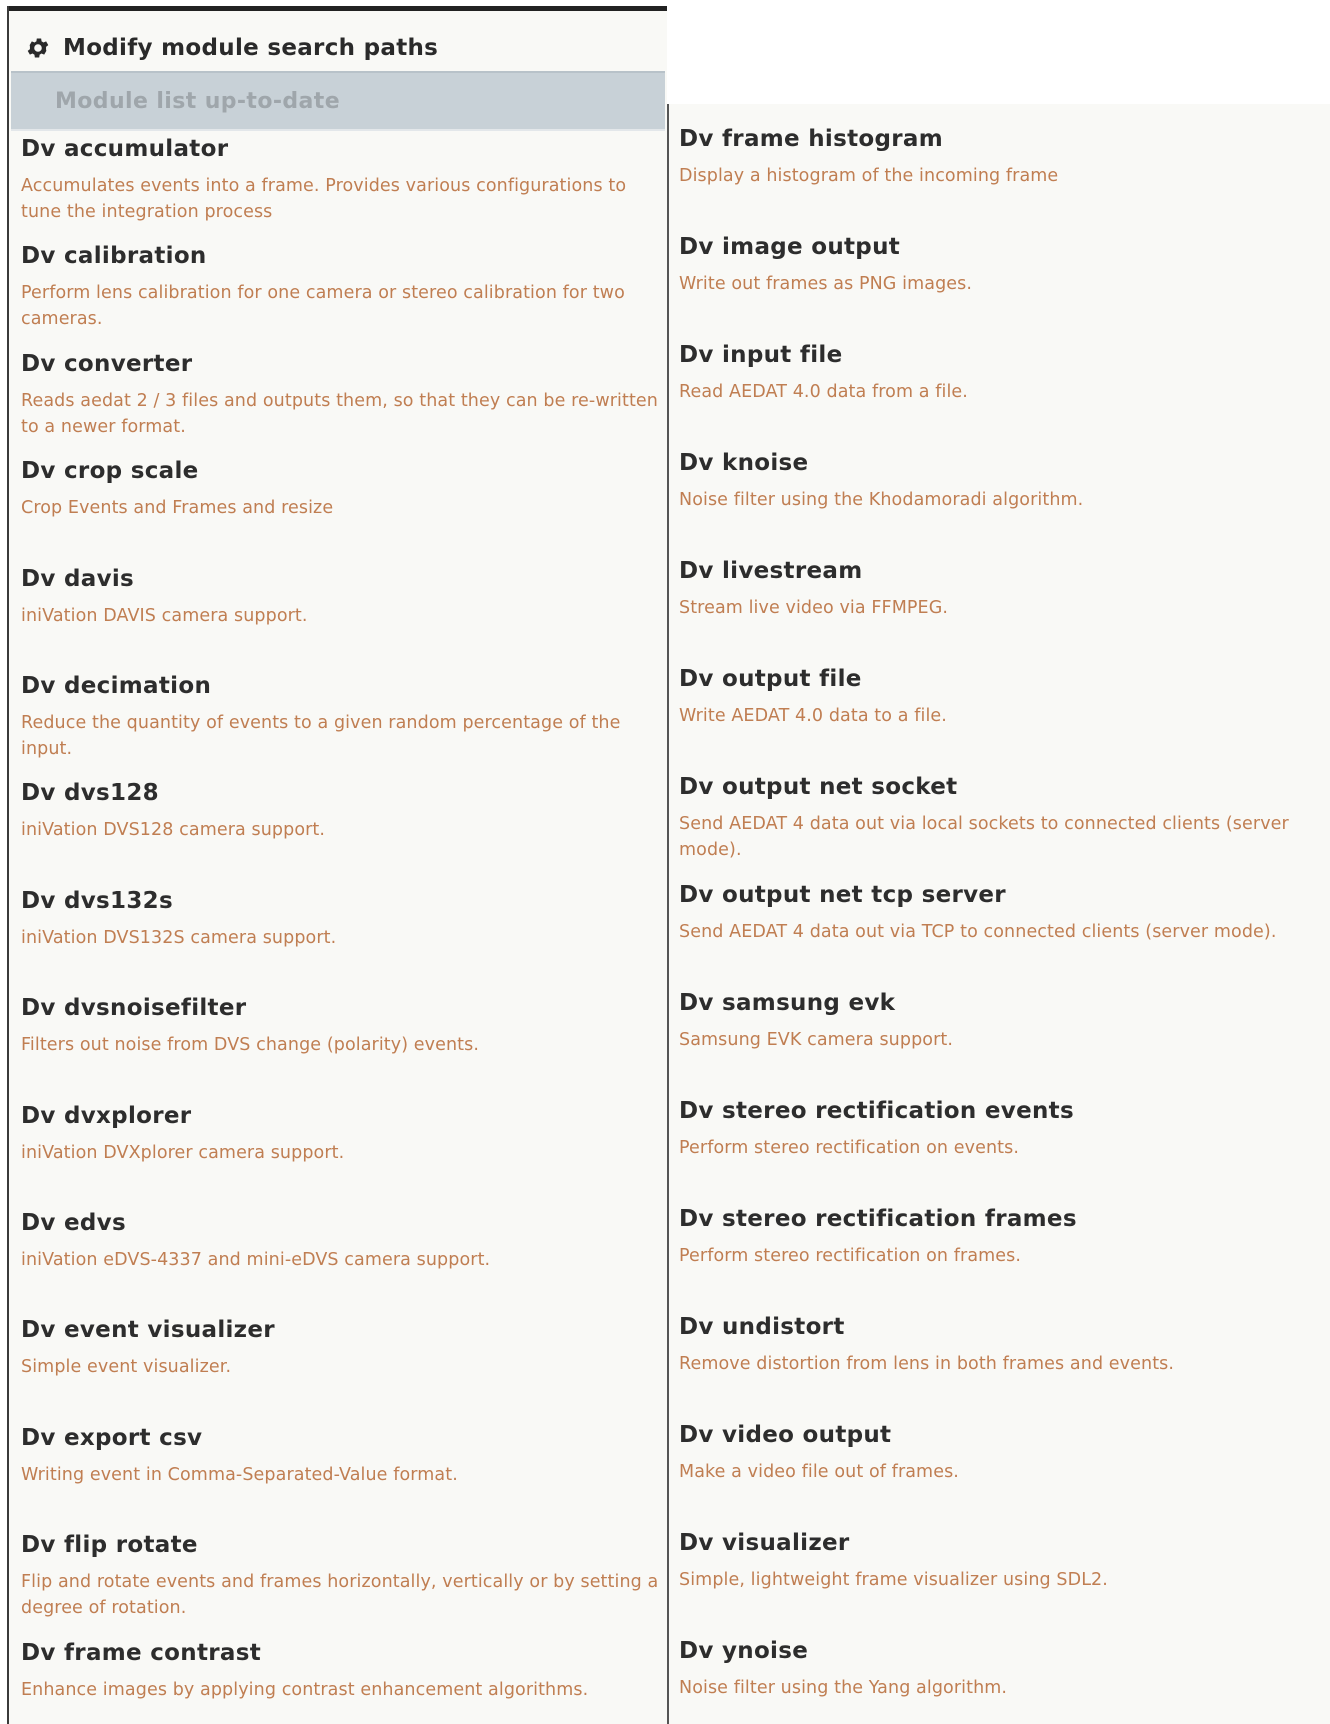 Image resolution: width=1330 pixels, height=1724 pixels. Describe the element at coordinates (818, 787) in the screenshot. I see `module-name: Dv output net socket` at that location.